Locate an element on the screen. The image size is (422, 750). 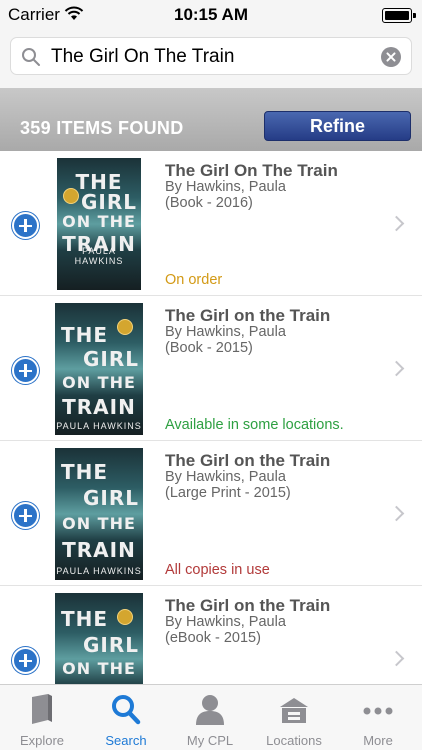
clear-search-icon is located at coordinates (391, 57).